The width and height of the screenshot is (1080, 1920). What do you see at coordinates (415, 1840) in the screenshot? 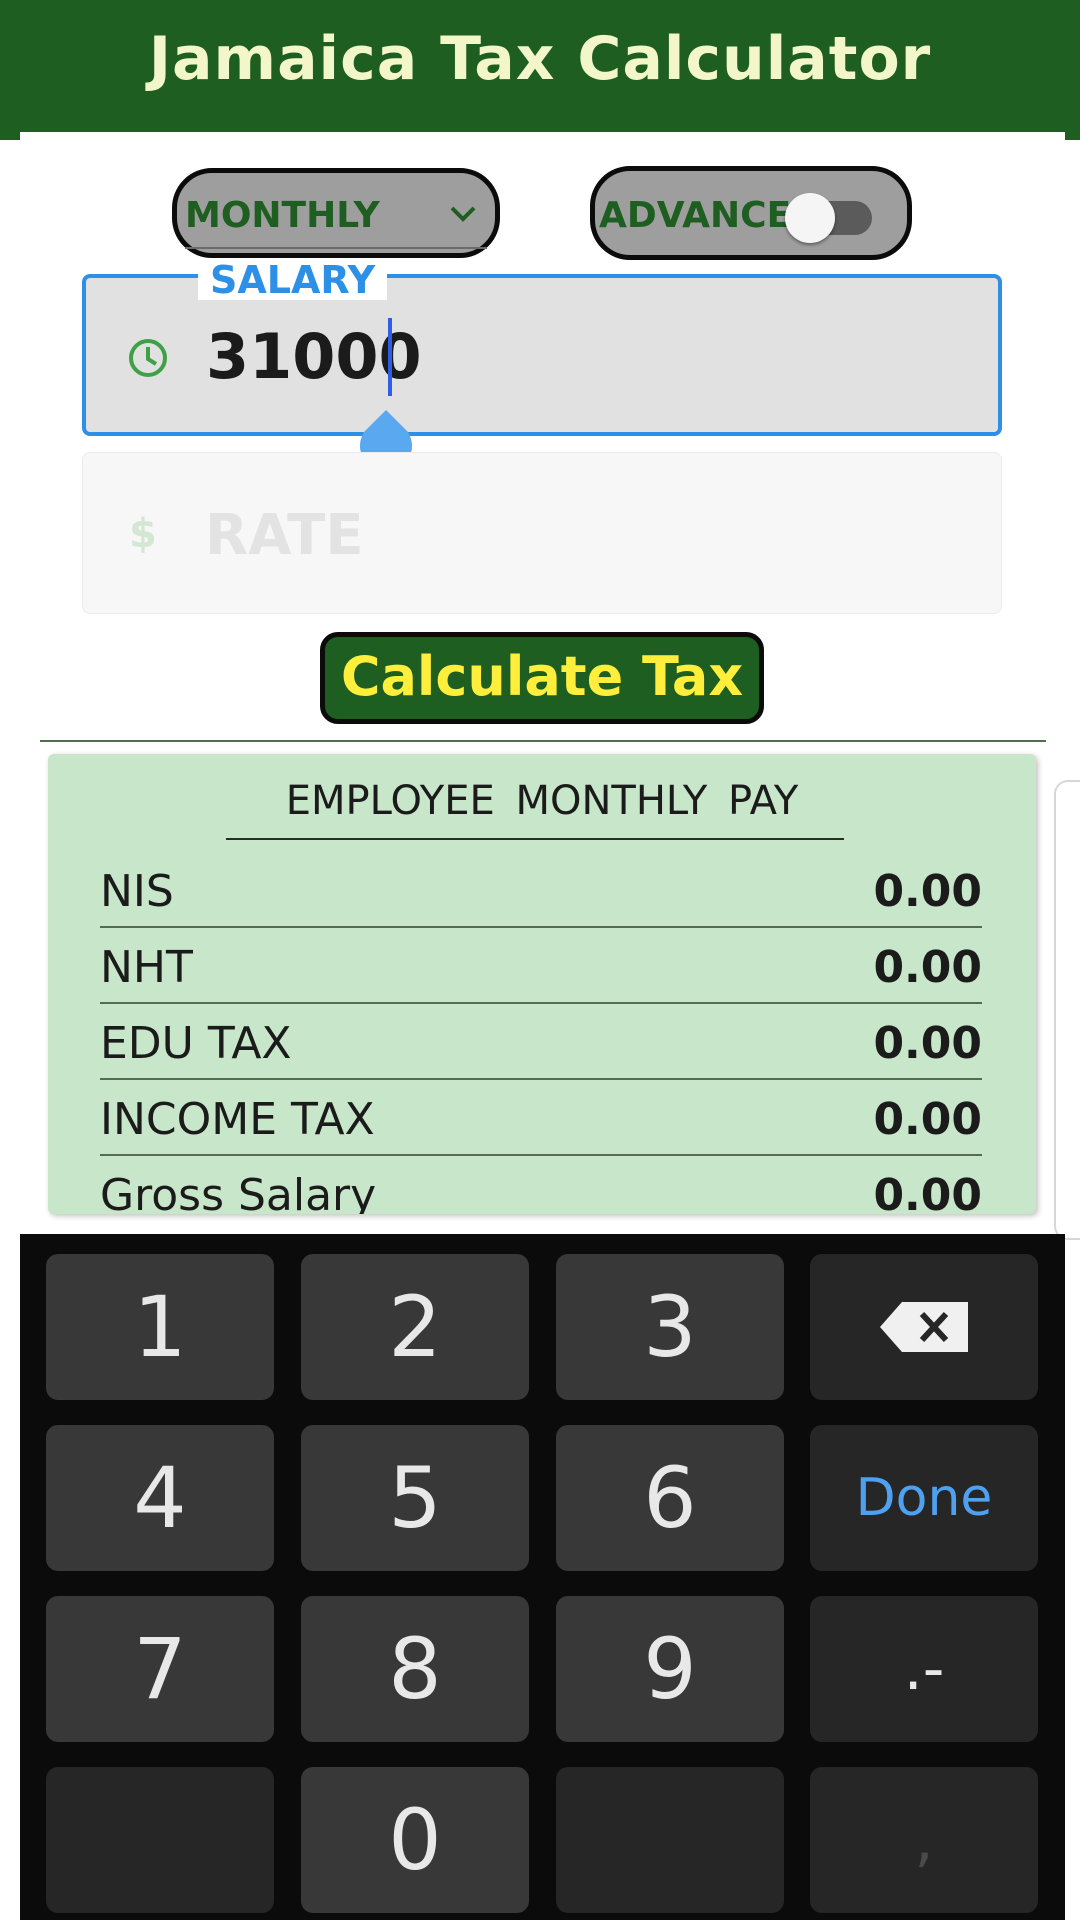
I see `key-0: 0` at bounding box center [415, 1840].